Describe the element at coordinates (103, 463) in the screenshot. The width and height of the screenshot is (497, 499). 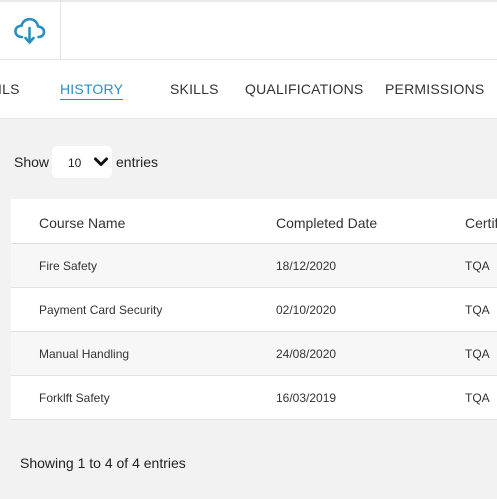
I see `table-info: Showing 1 to 4 of 4 entries` at that location.